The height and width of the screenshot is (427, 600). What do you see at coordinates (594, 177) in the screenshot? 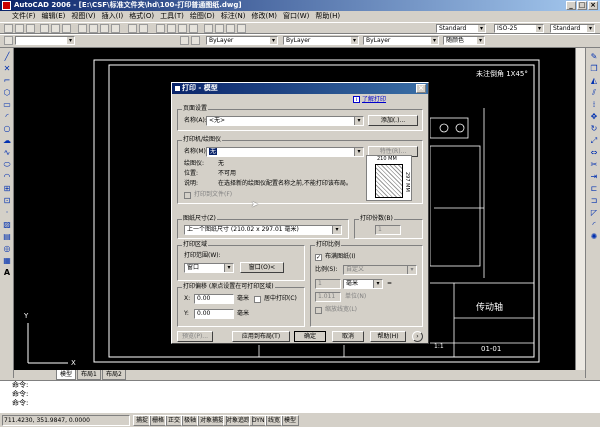
I see `extend-icon: ⇥` at bounding box center [594, 177].